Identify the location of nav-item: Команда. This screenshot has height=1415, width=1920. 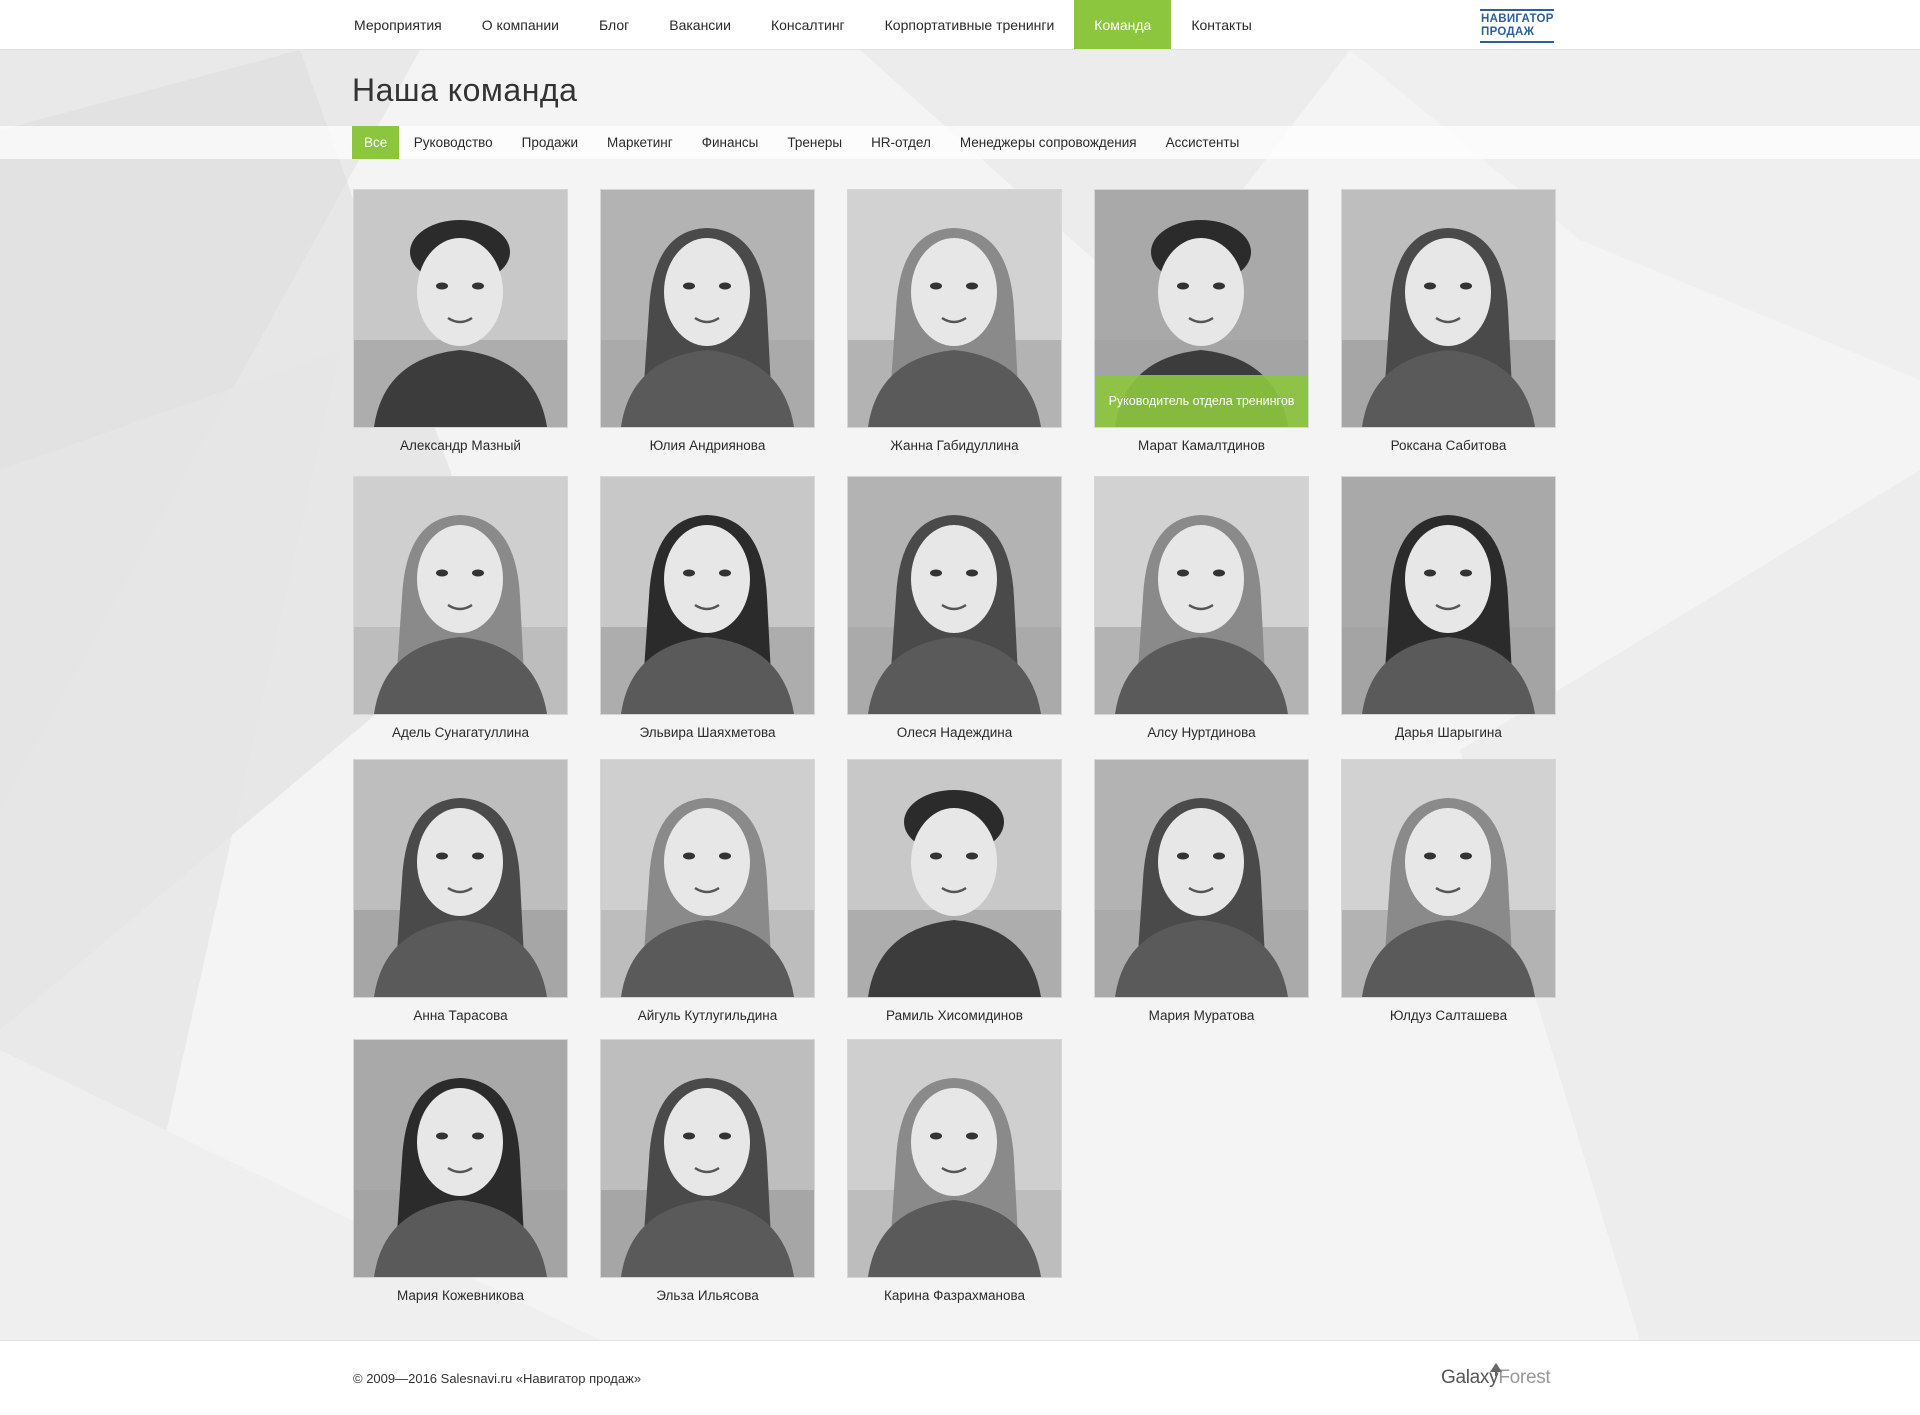
(1123, 24).